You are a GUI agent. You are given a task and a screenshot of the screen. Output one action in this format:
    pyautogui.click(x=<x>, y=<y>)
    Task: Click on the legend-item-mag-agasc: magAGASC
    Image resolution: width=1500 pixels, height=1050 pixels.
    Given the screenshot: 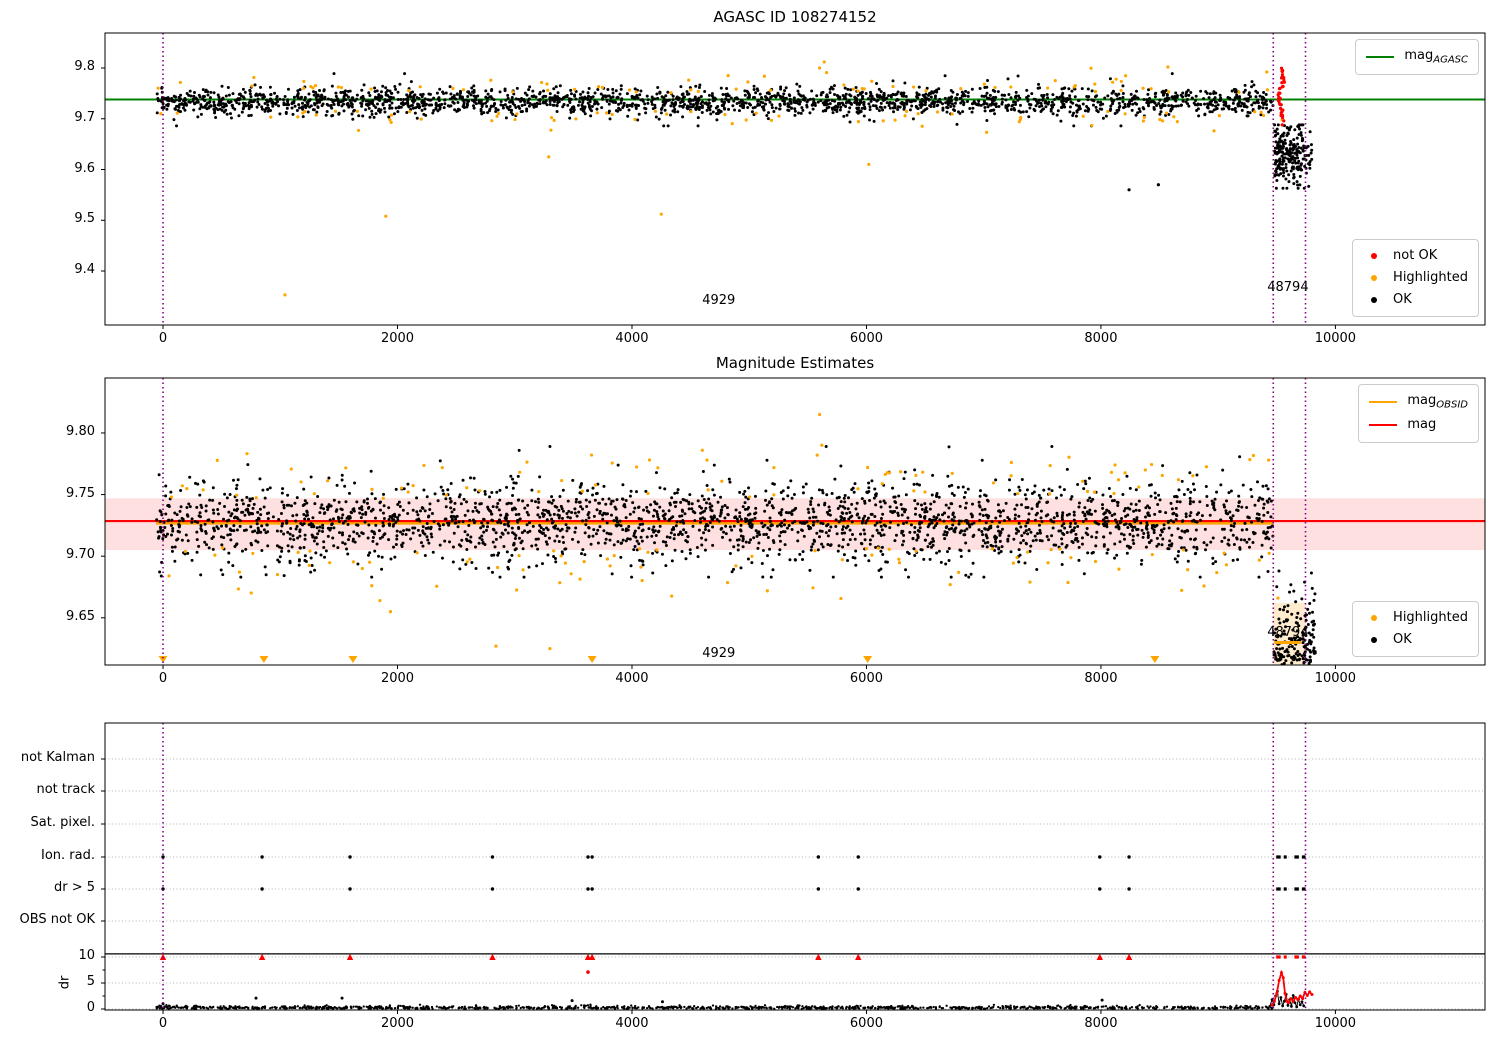 What is the action you would take?
    pyautogui.click(x=1417, y=57)
    